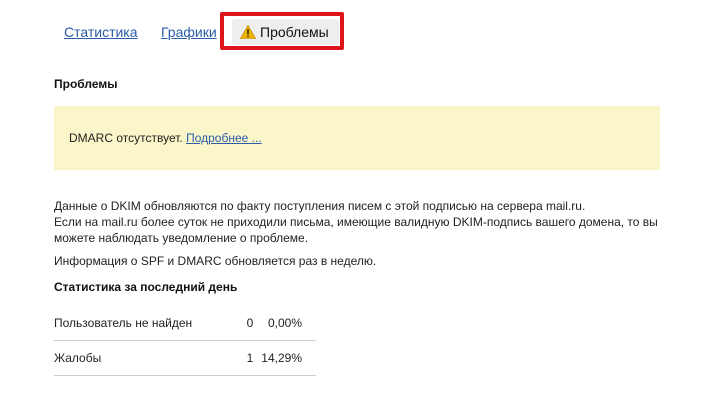 This screenshot has width=711, height=401. Describe the element at coordinates (101, 32) in the screenshot. I see `tab-statistics: Статистика` at that location.